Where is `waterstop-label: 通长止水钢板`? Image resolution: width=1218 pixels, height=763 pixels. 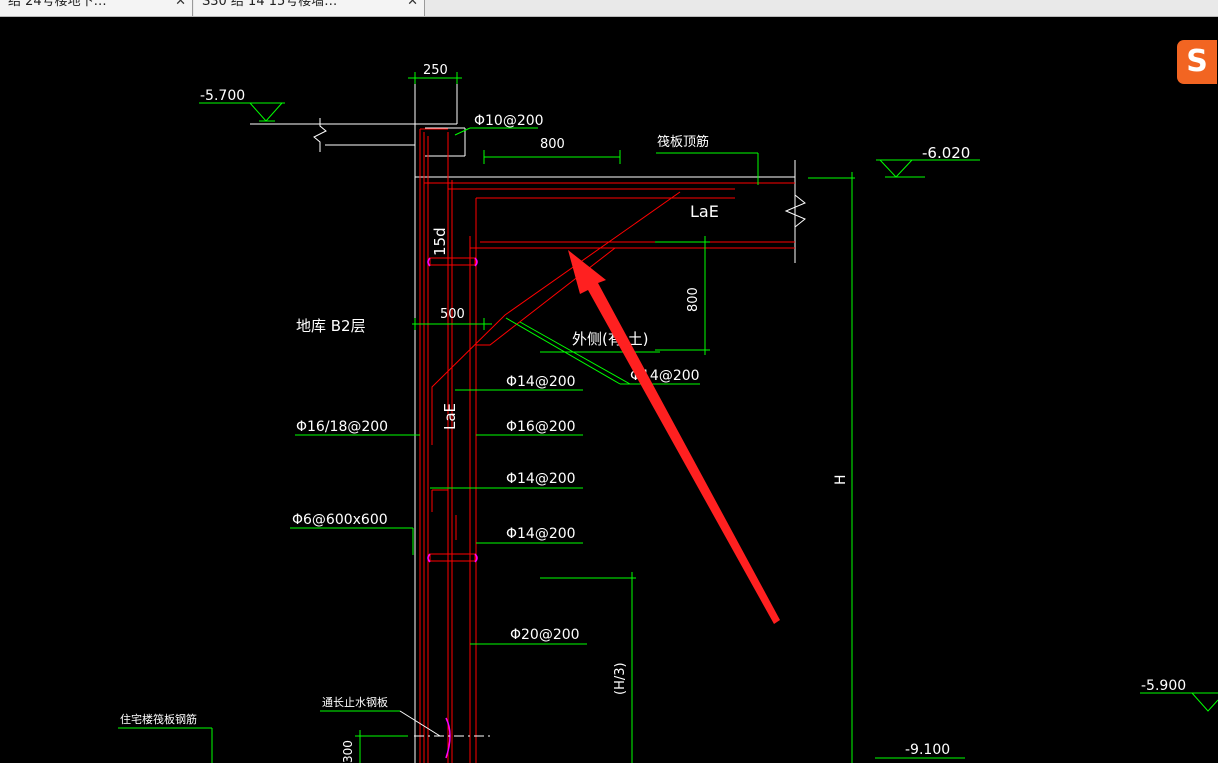
waterstop-label: 通长止水钢板 is located at coordinates (355, 702).